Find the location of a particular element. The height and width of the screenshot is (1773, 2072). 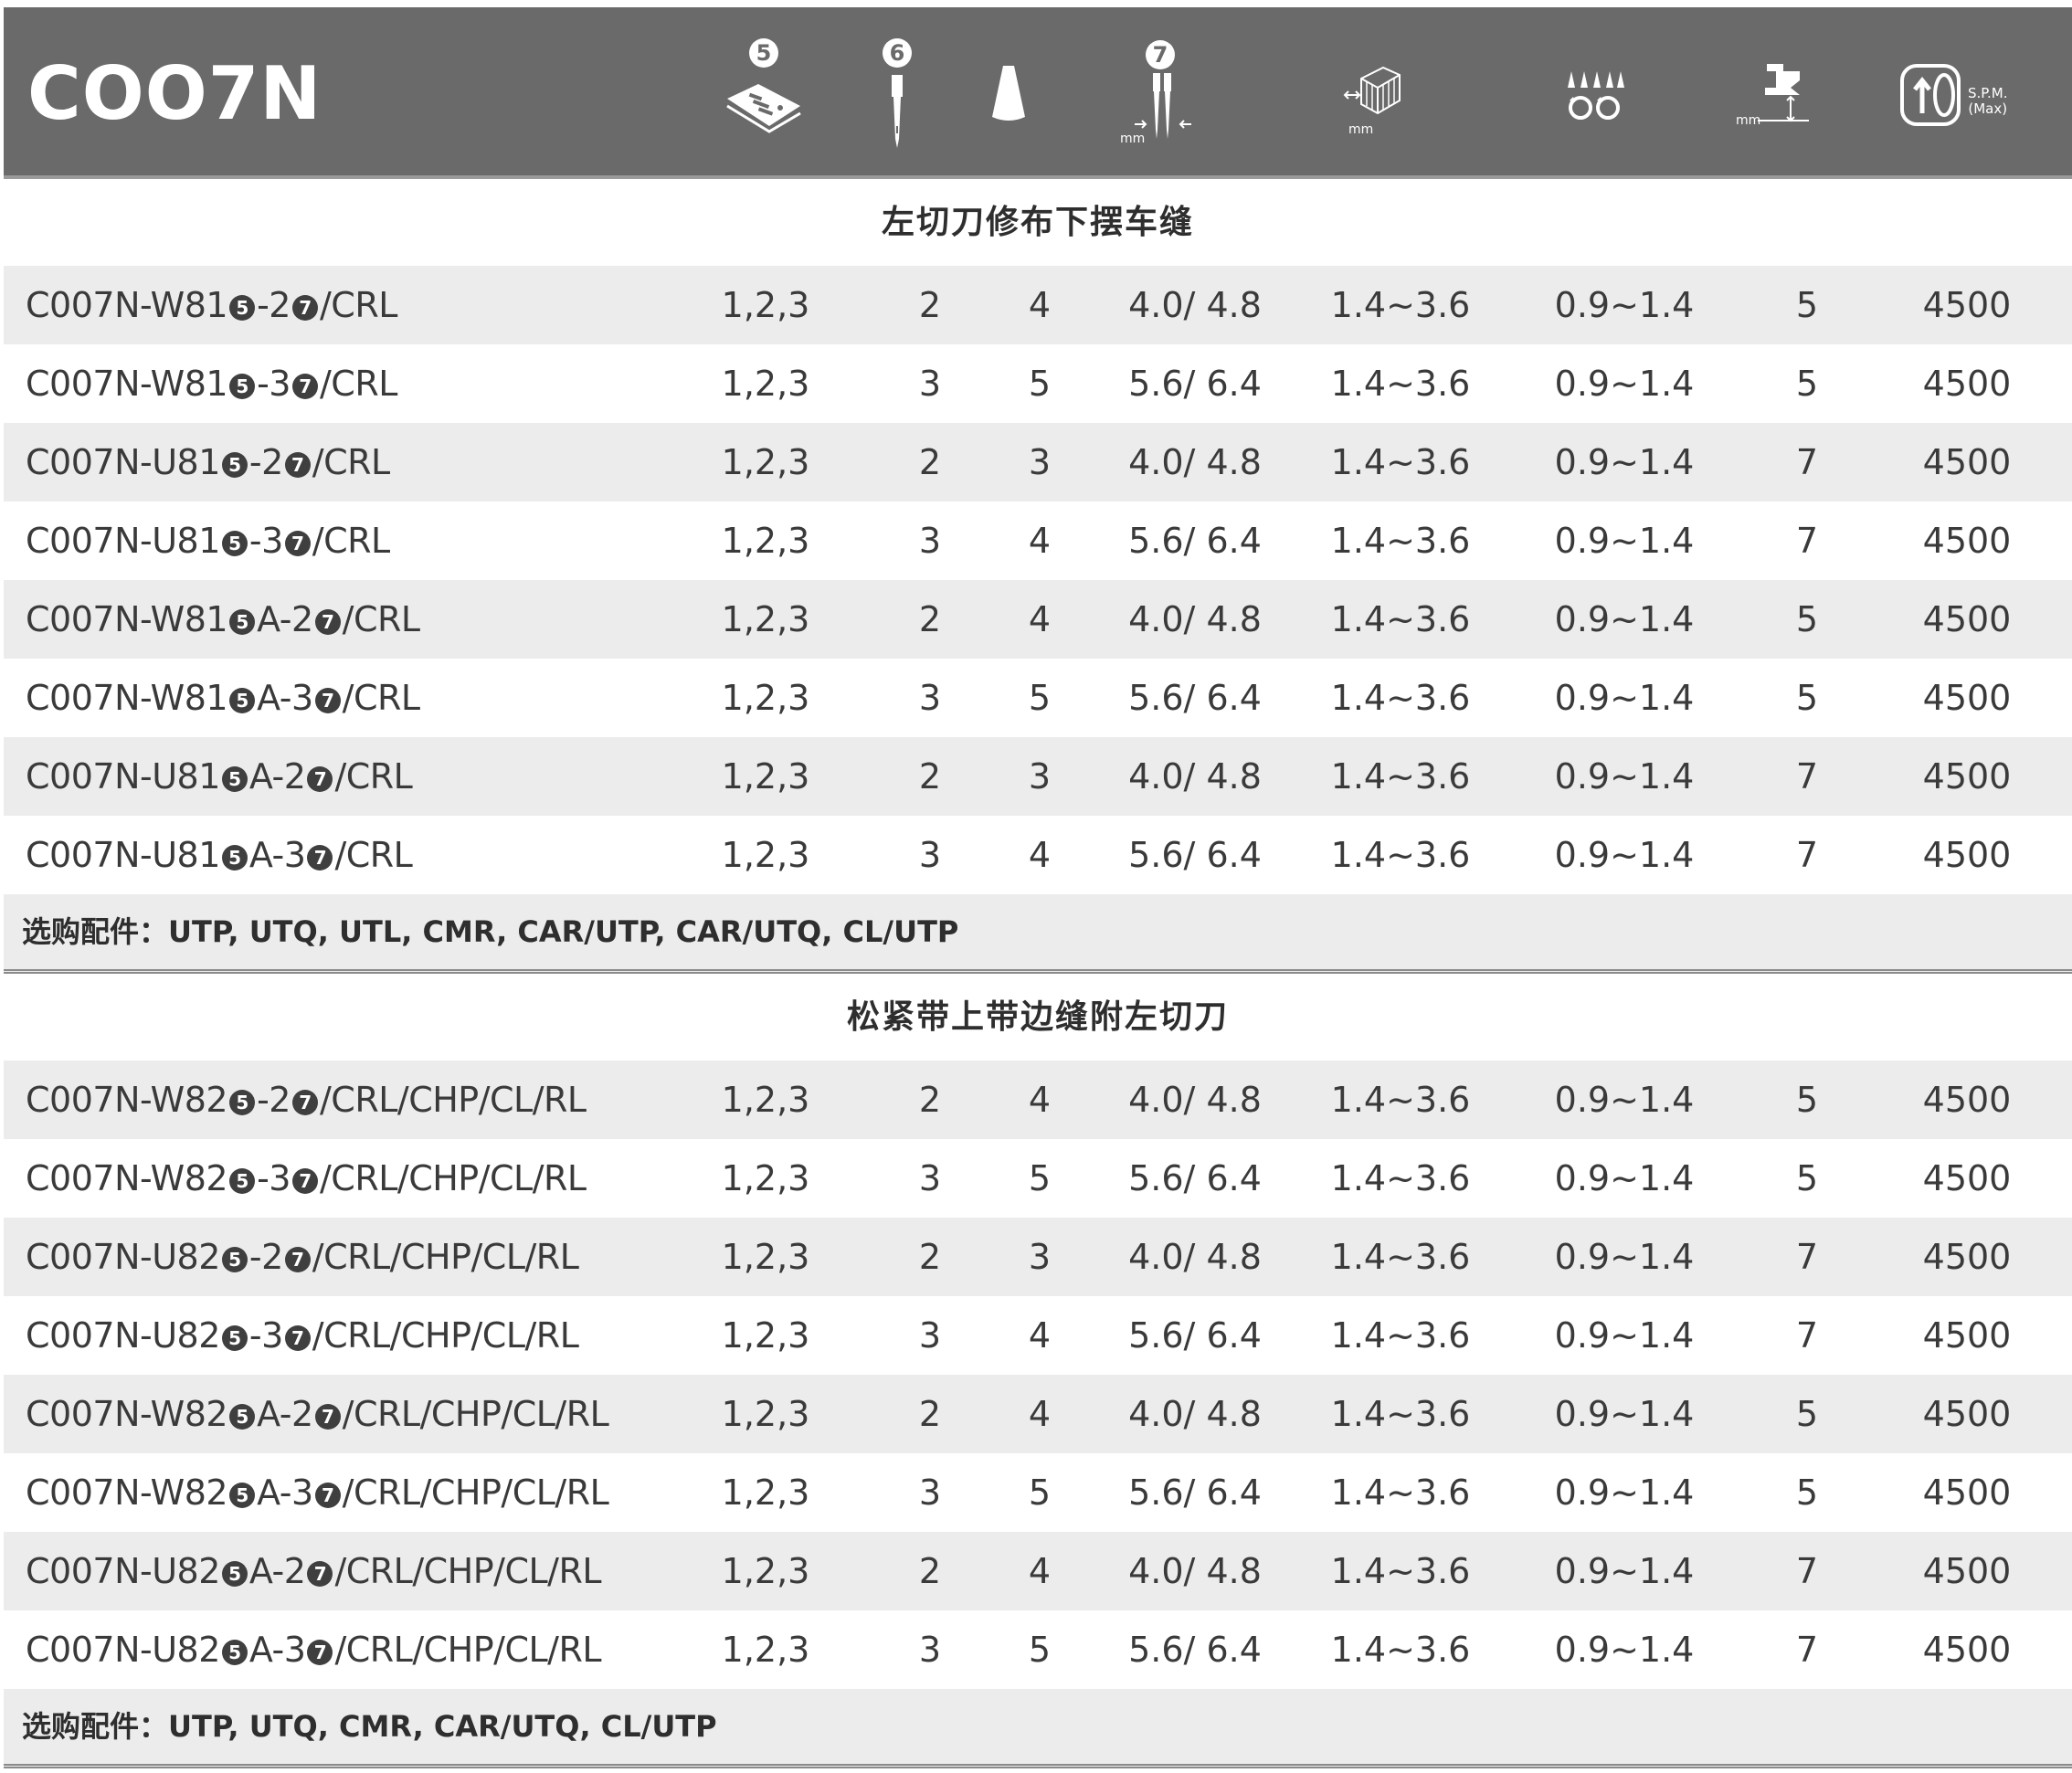

spec-cell-c2: 2 is located at coordinates (930, 1571).